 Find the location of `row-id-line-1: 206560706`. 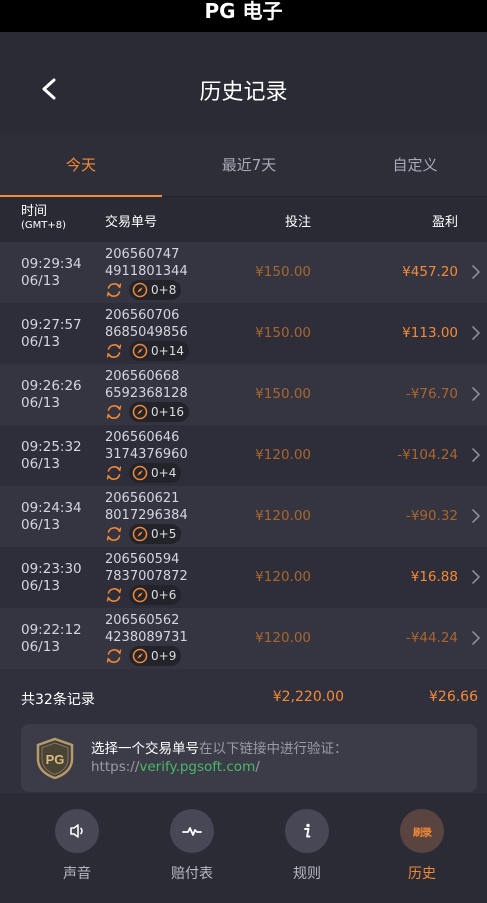

row-id-line-1: 206560706 is located at coordinates (142, 315).